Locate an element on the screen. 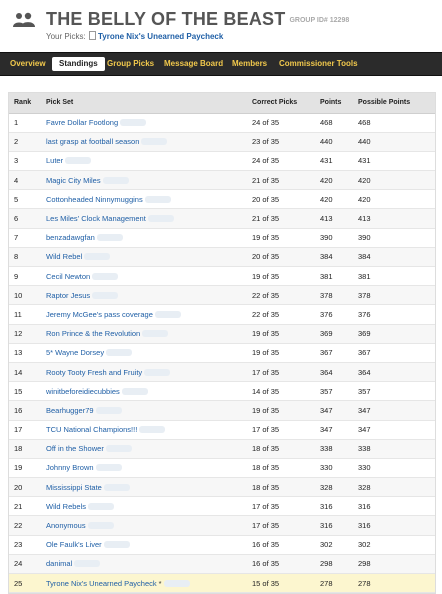 Image resolution: width=442 pixels, height=594 pixels. rank-cell: 9 is located at coordinates (25, 276).